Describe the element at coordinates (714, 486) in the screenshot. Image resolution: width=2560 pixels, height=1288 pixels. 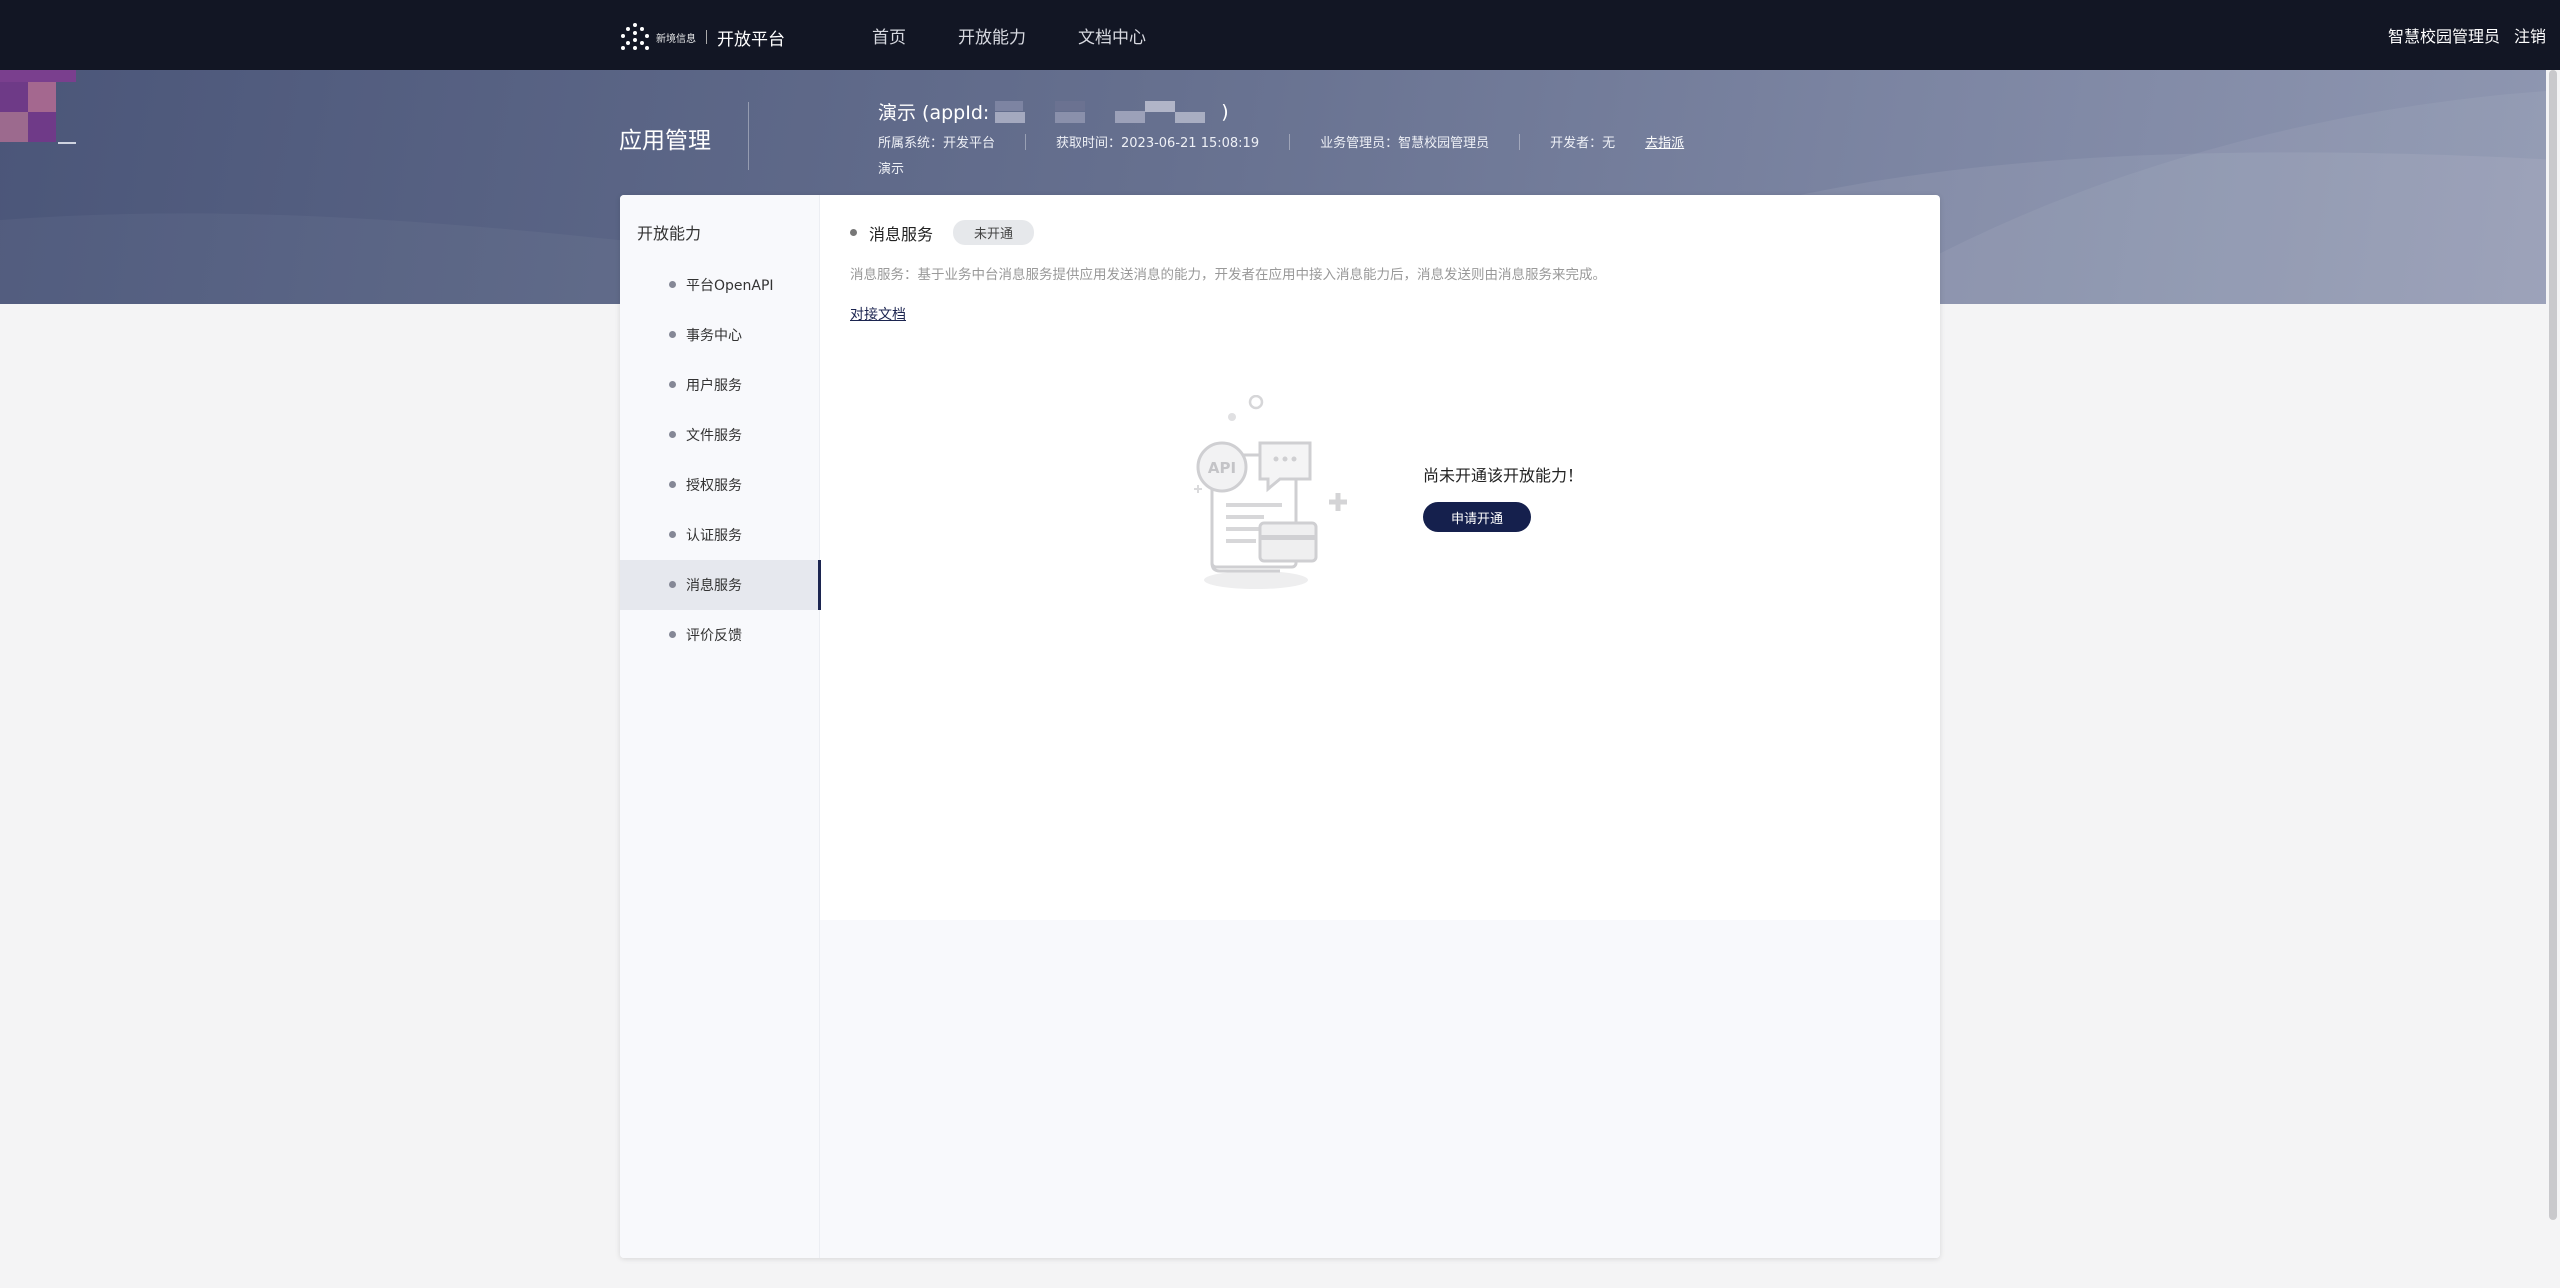
I see `sidebar-item-label: 授权服务` at that location.